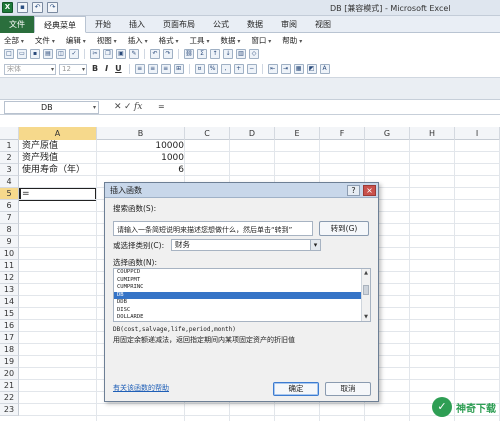 The height and width of the screenshot is (421, 500). I want to click on column-header-i: I, so click(477, 133).